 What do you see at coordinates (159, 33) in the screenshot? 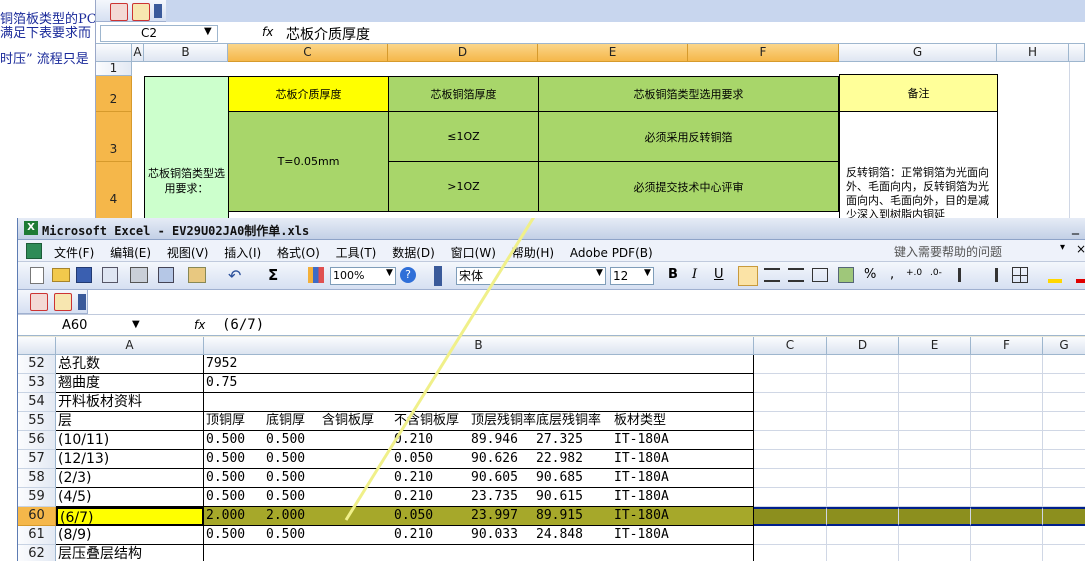
I see `name-box: C2` at bounding box center [159, 33].